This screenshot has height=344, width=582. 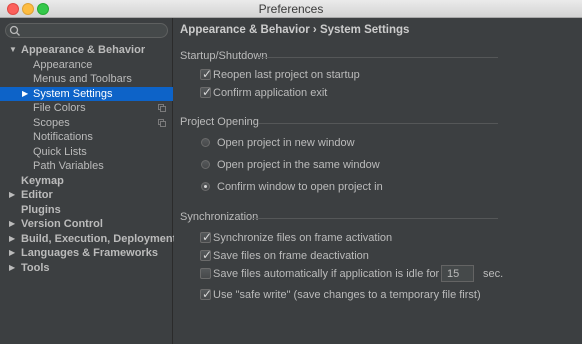 I want to click on checkbox, so click(x=205, y=273).